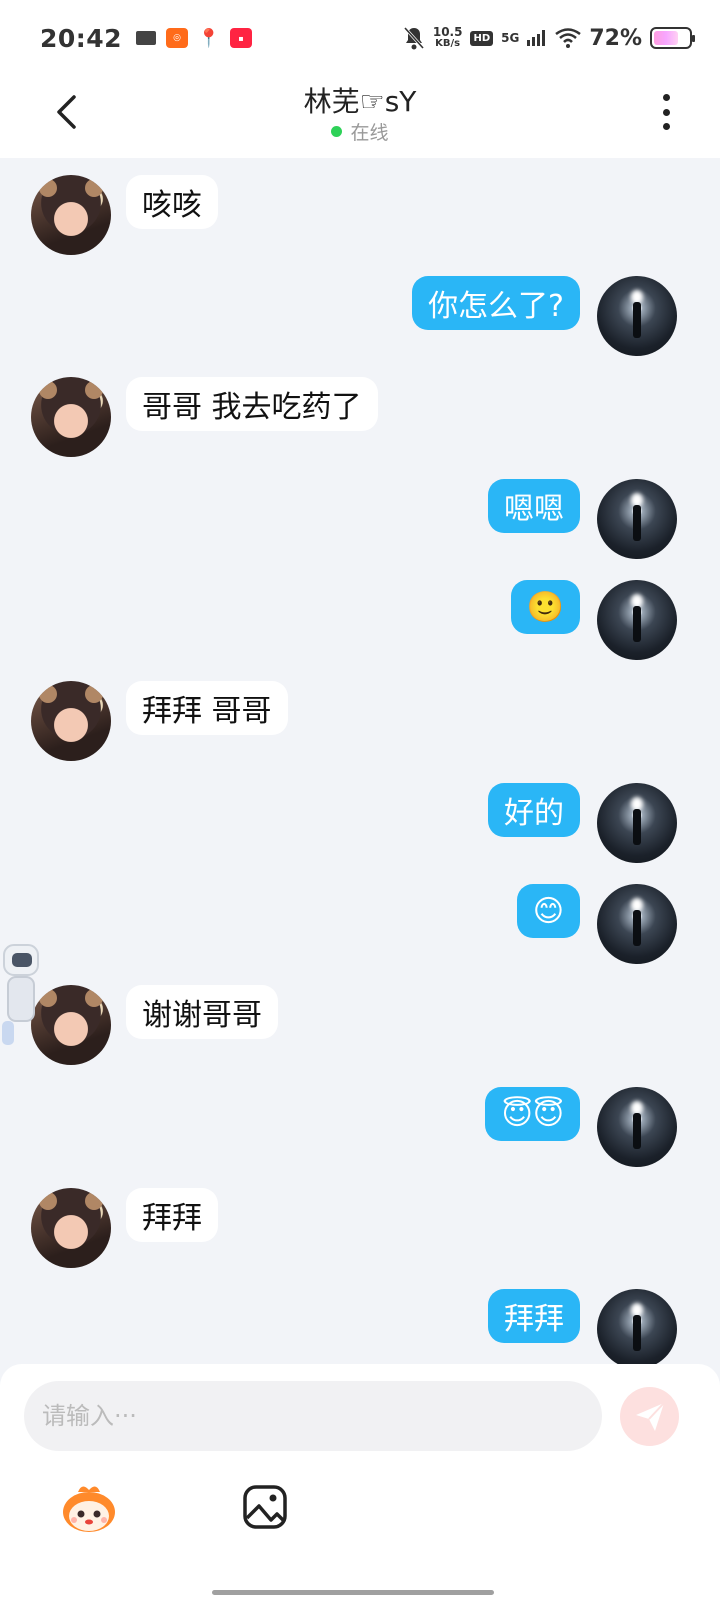 This screenshot has width=720, height=1600. Describe the element at coordinates (360, 38) in the screenshot. I see `status-bar: 20:42 ◎ 📍 ▪ 10.5 KB/s HD 5G 72%` at that location.